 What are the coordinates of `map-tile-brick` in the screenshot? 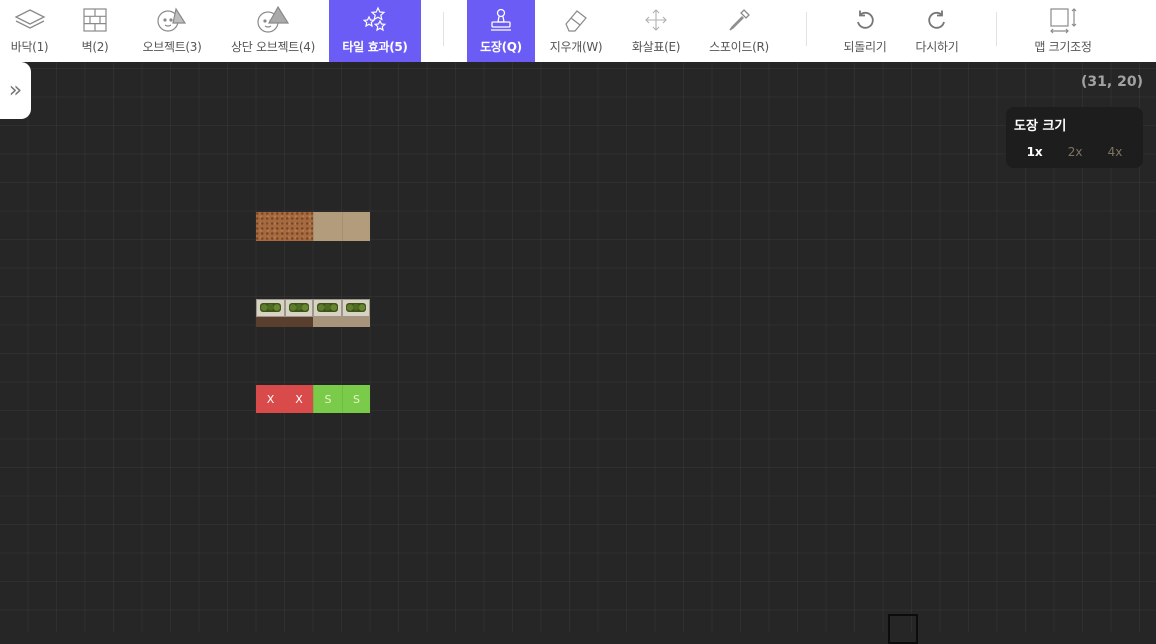 It's located at (284, 226).